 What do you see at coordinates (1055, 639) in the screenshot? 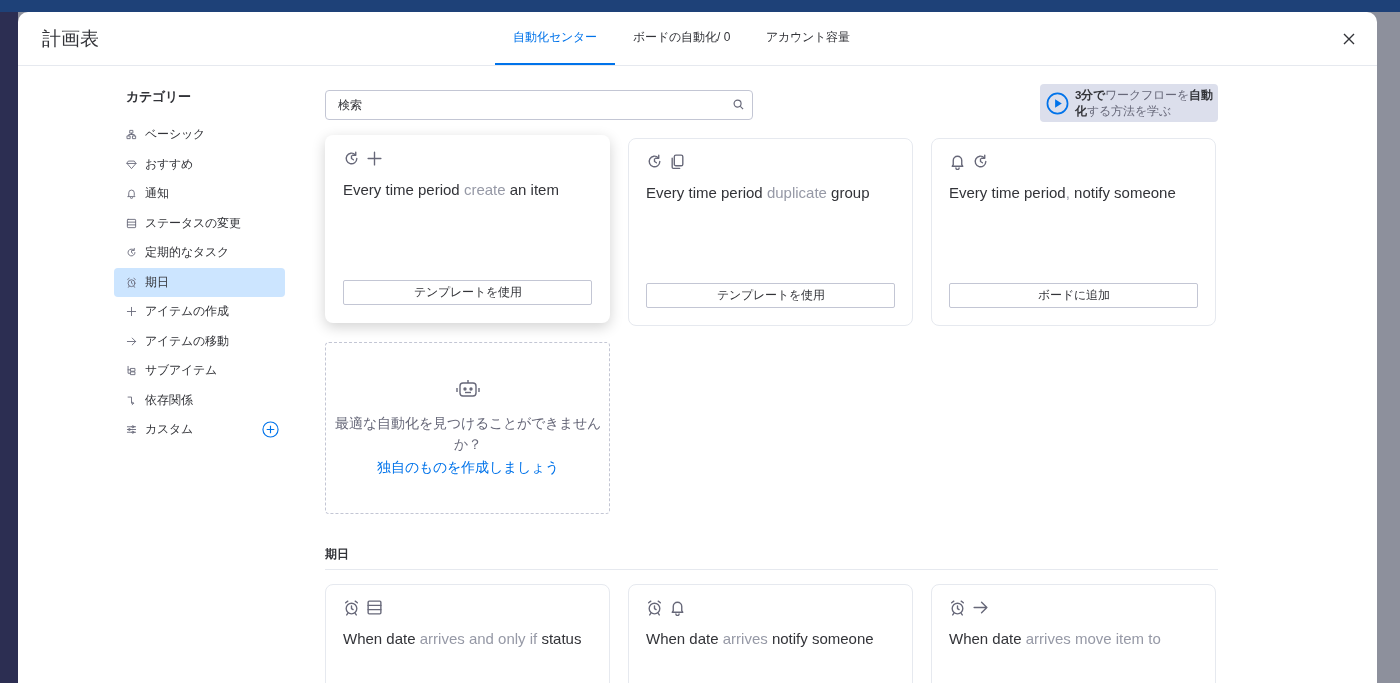
I see `template-title: When date arrives move item to` at bounding box center [1055, 639].